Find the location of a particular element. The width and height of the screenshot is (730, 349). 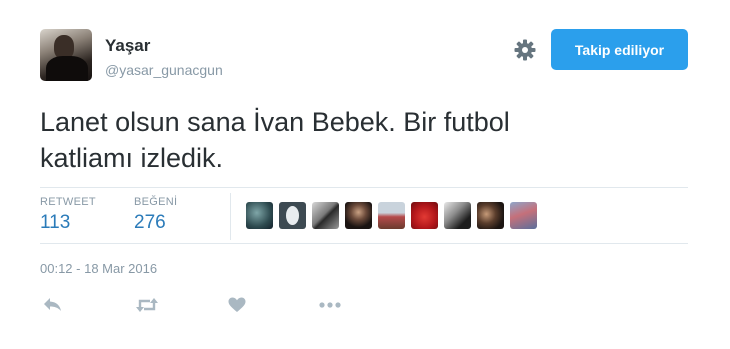

like-label: BEĞENİ is located at coordinates (156, 202).